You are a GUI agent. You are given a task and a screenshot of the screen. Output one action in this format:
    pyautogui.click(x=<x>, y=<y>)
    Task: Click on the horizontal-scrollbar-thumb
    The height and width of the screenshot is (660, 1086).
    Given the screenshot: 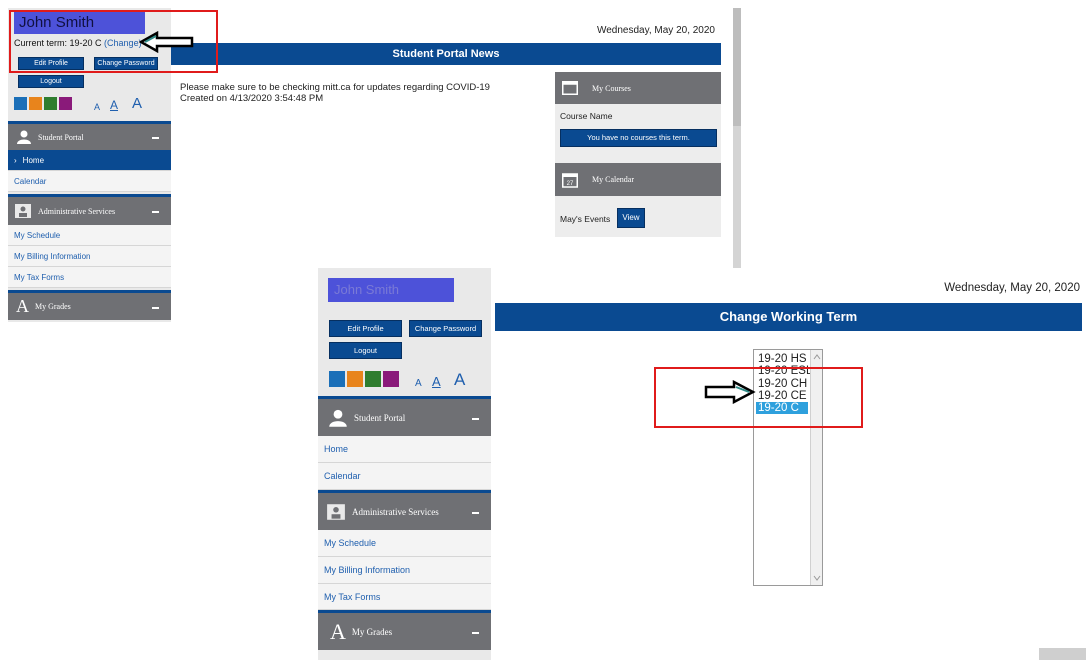 What is the action you would take?
    pyautogui.click(x=1062, y=654)
    